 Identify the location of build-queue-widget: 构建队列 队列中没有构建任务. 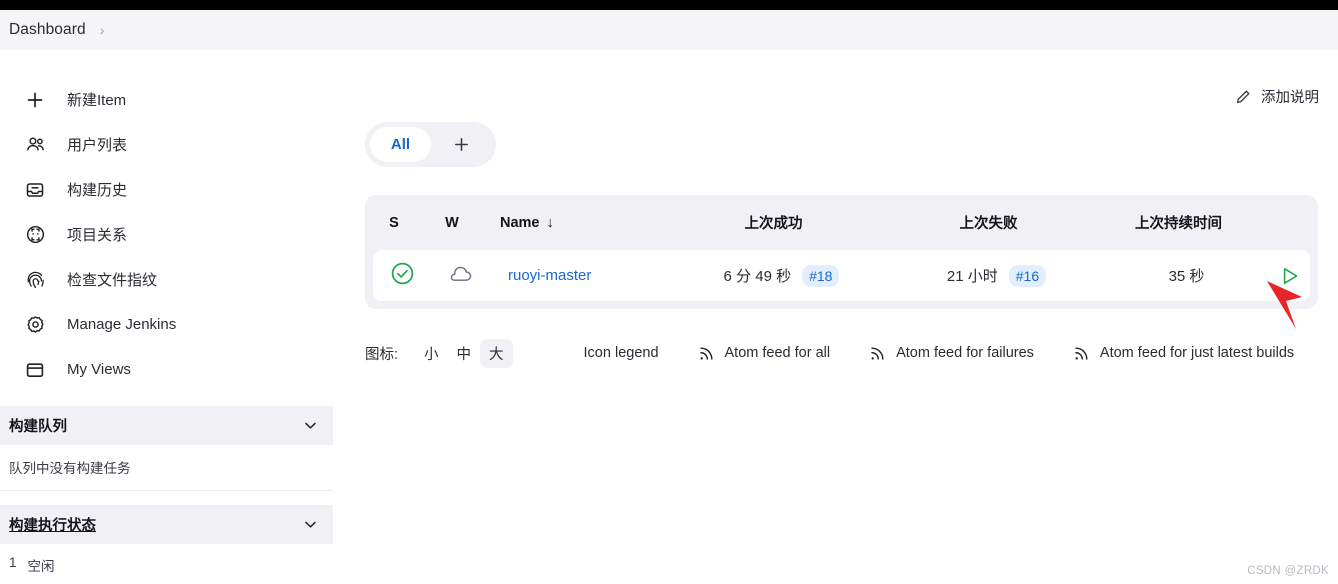
(166, 448).